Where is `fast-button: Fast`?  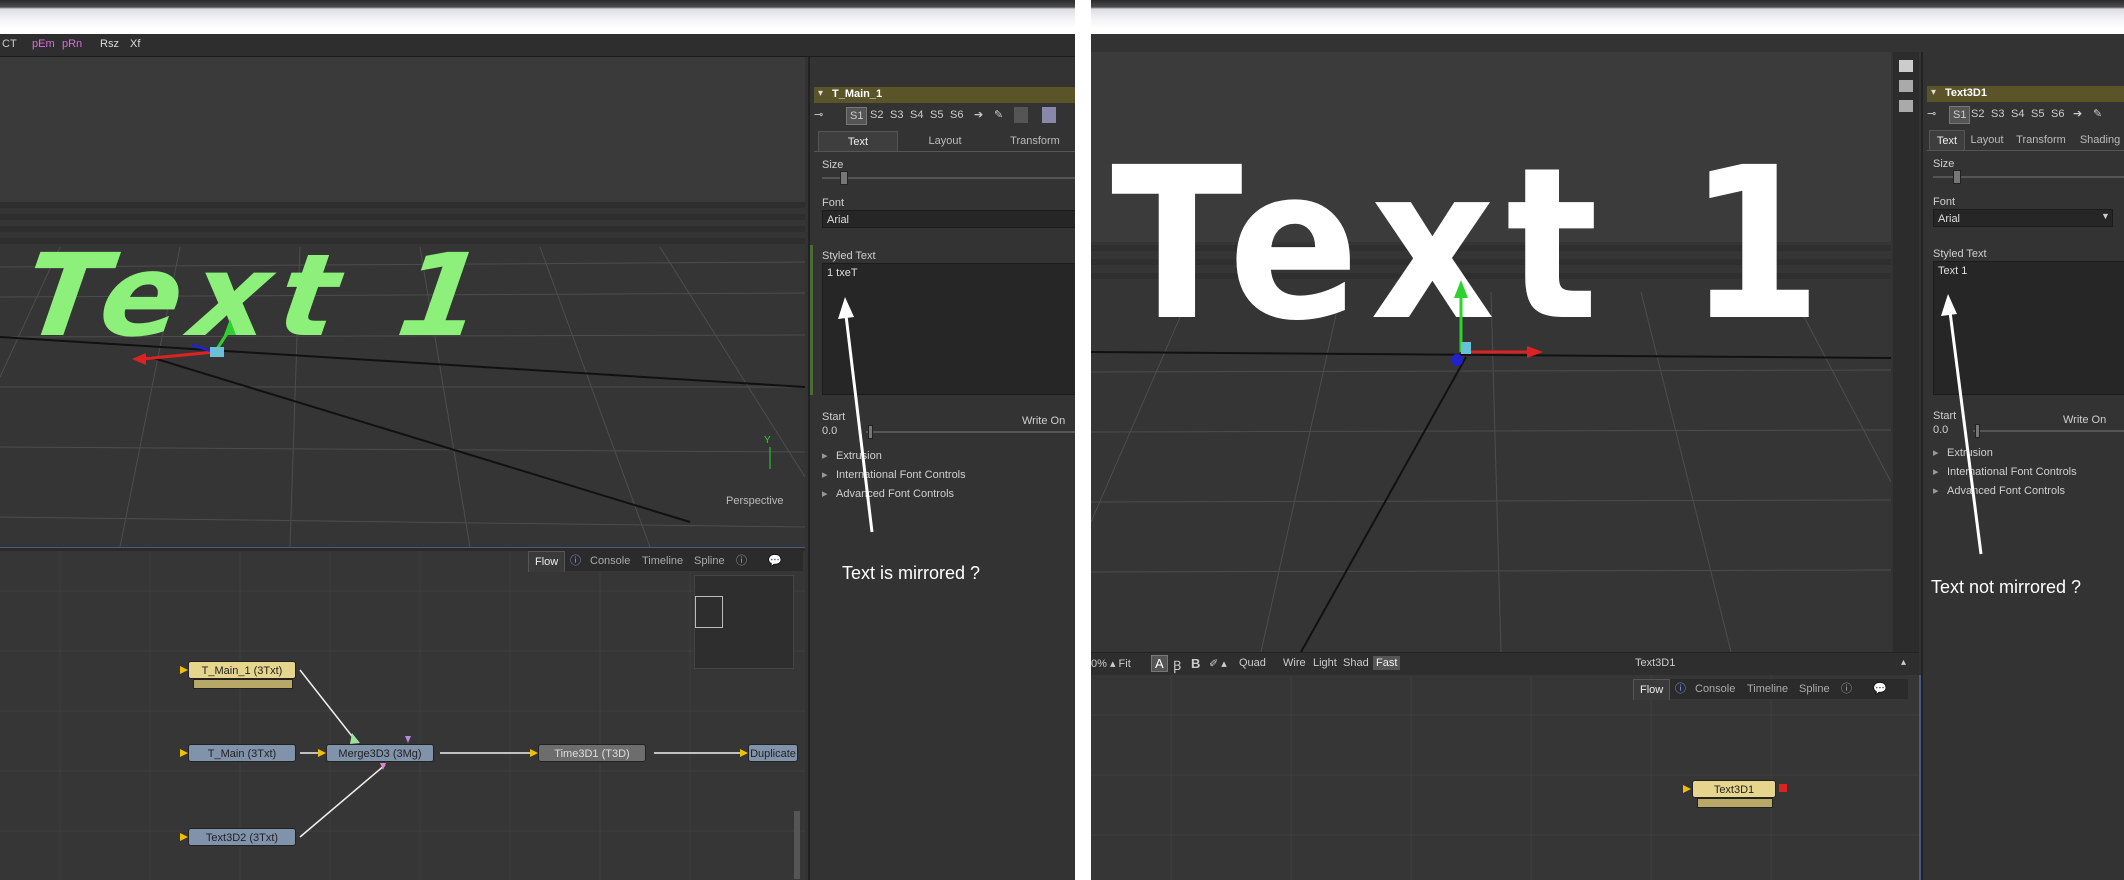
fast-button: Fast is located at coordinates (1387, 663).